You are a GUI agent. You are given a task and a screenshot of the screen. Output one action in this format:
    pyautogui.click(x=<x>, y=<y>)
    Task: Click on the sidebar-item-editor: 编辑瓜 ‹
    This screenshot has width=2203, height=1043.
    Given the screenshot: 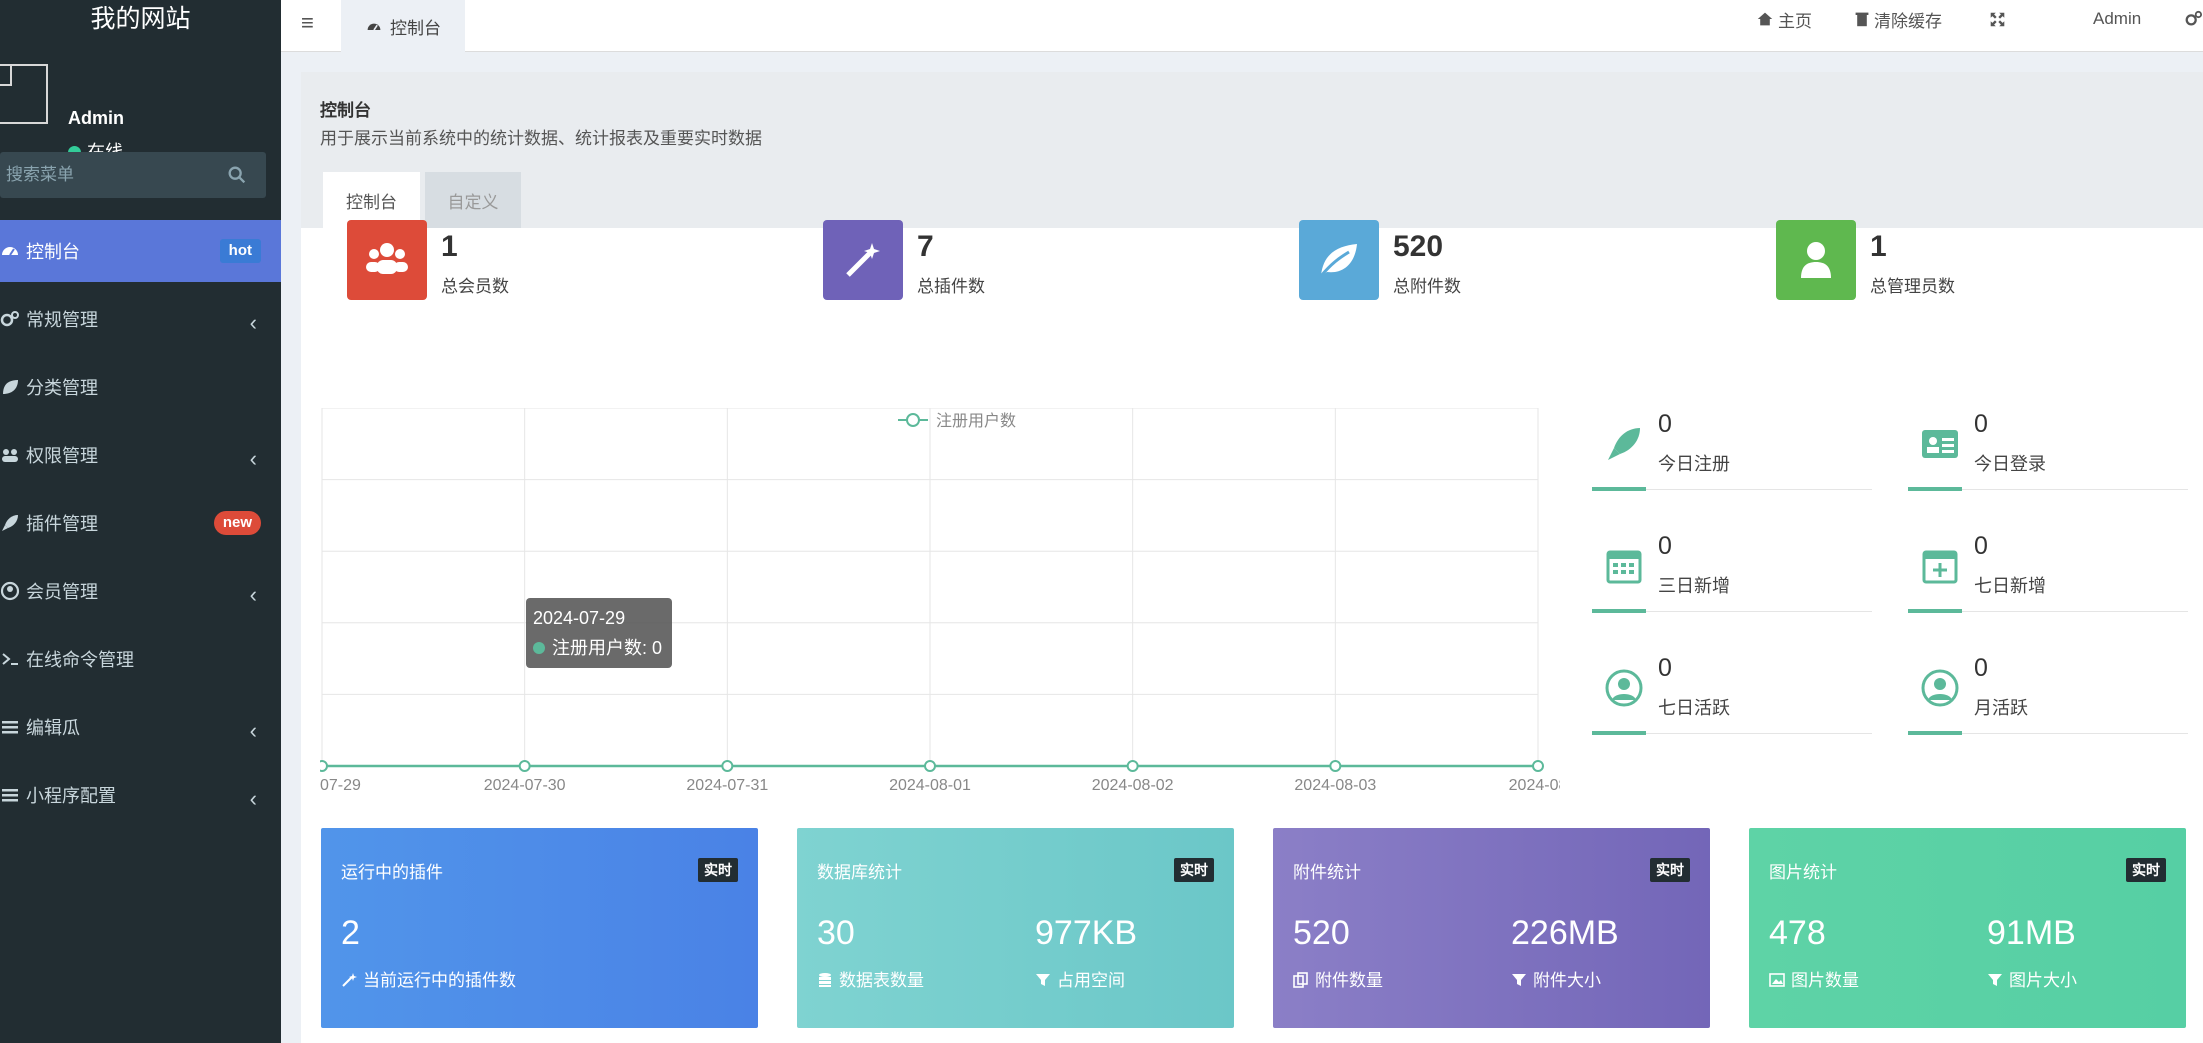 What is the action you would take?
    pyautogui.click(x=140, y=727)
    